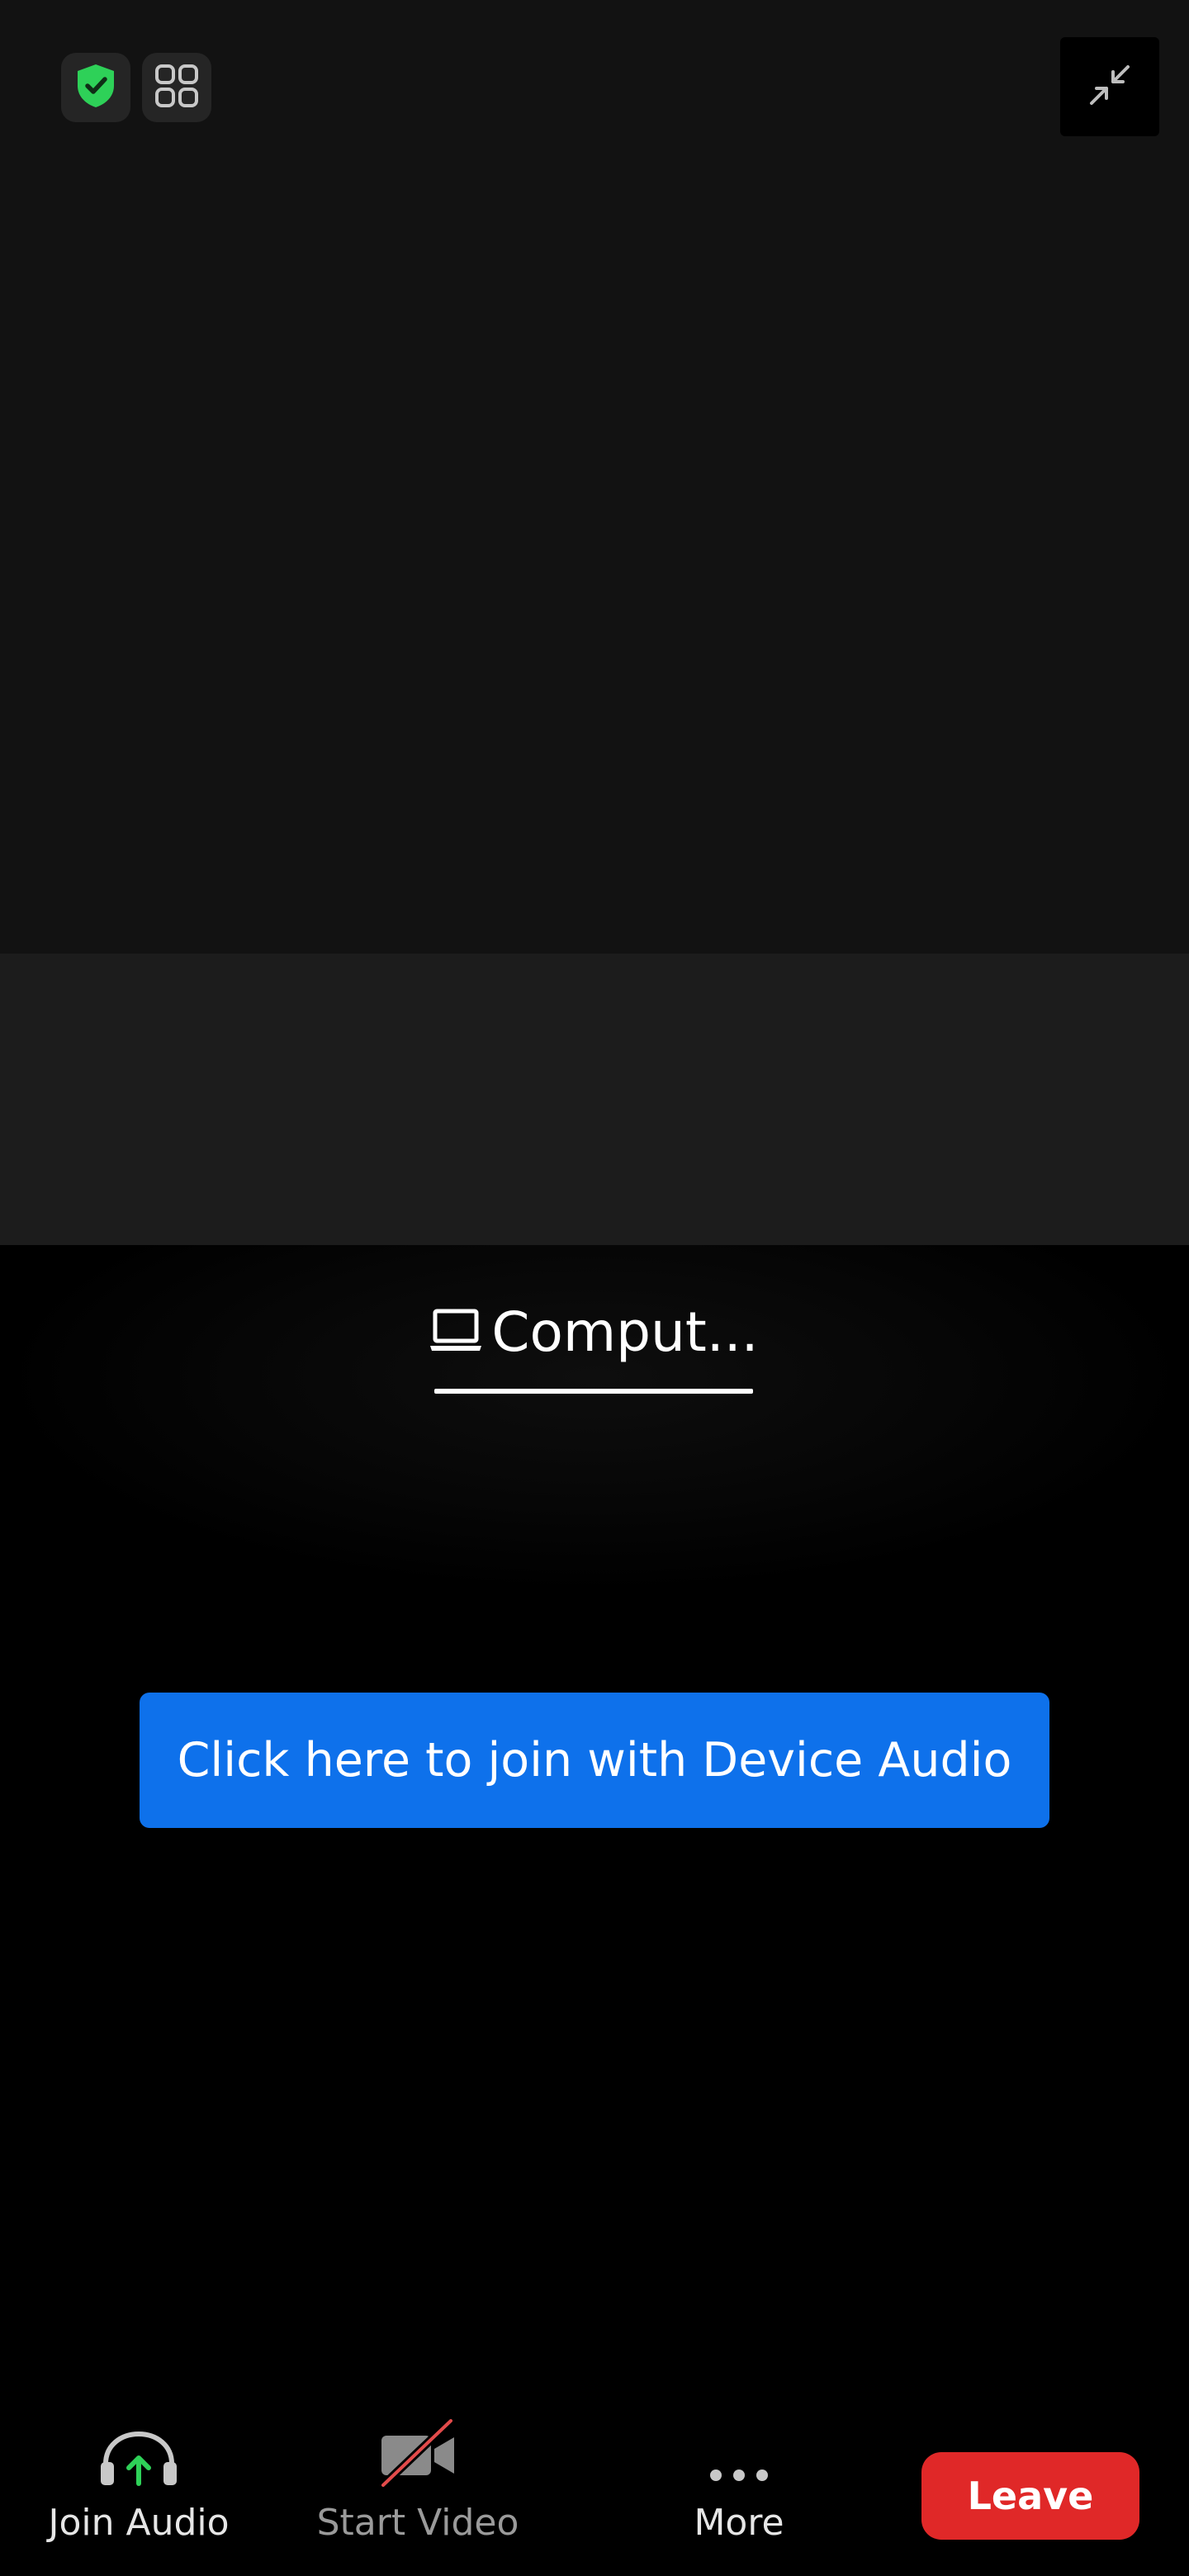 Image resolution: width=1189 pixels, height=2576 pixels. What do you see at coordinates (456, 1332) in the screenshot?
I see `laptop-icon` at bounding box center [456, 1332].